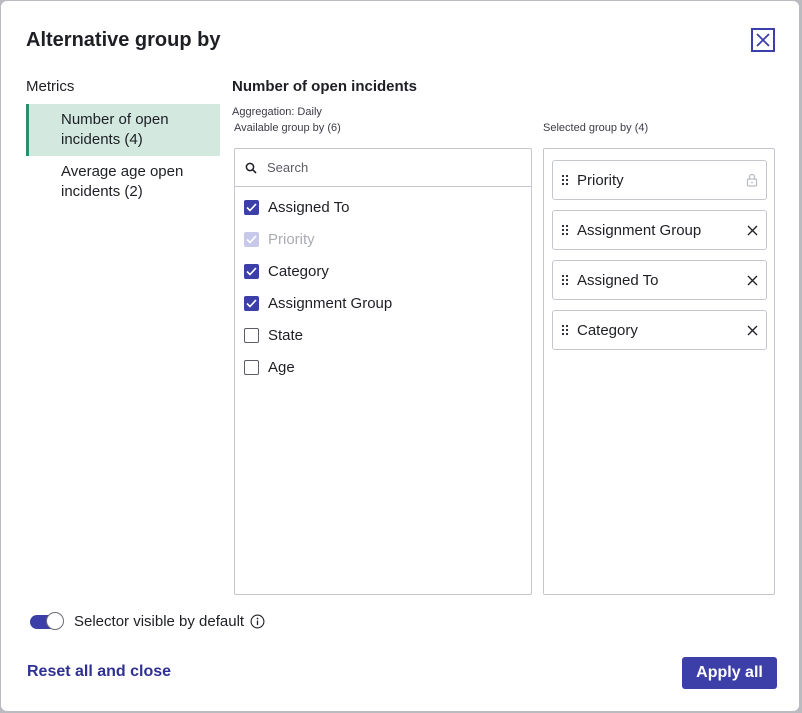  Describe the element at coordinates (600, 180) in the screenshot. I see `chip-label: Priority` at that location.